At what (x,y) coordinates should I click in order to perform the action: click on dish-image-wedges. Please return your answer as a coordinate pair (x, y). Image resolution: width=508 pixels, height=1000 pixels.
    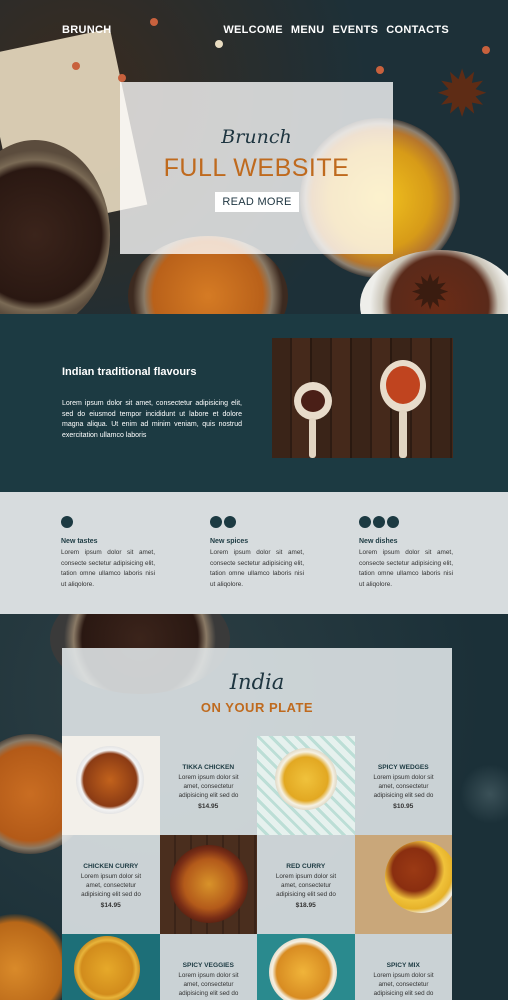
    Looking at the image, I should click on (306, 785).